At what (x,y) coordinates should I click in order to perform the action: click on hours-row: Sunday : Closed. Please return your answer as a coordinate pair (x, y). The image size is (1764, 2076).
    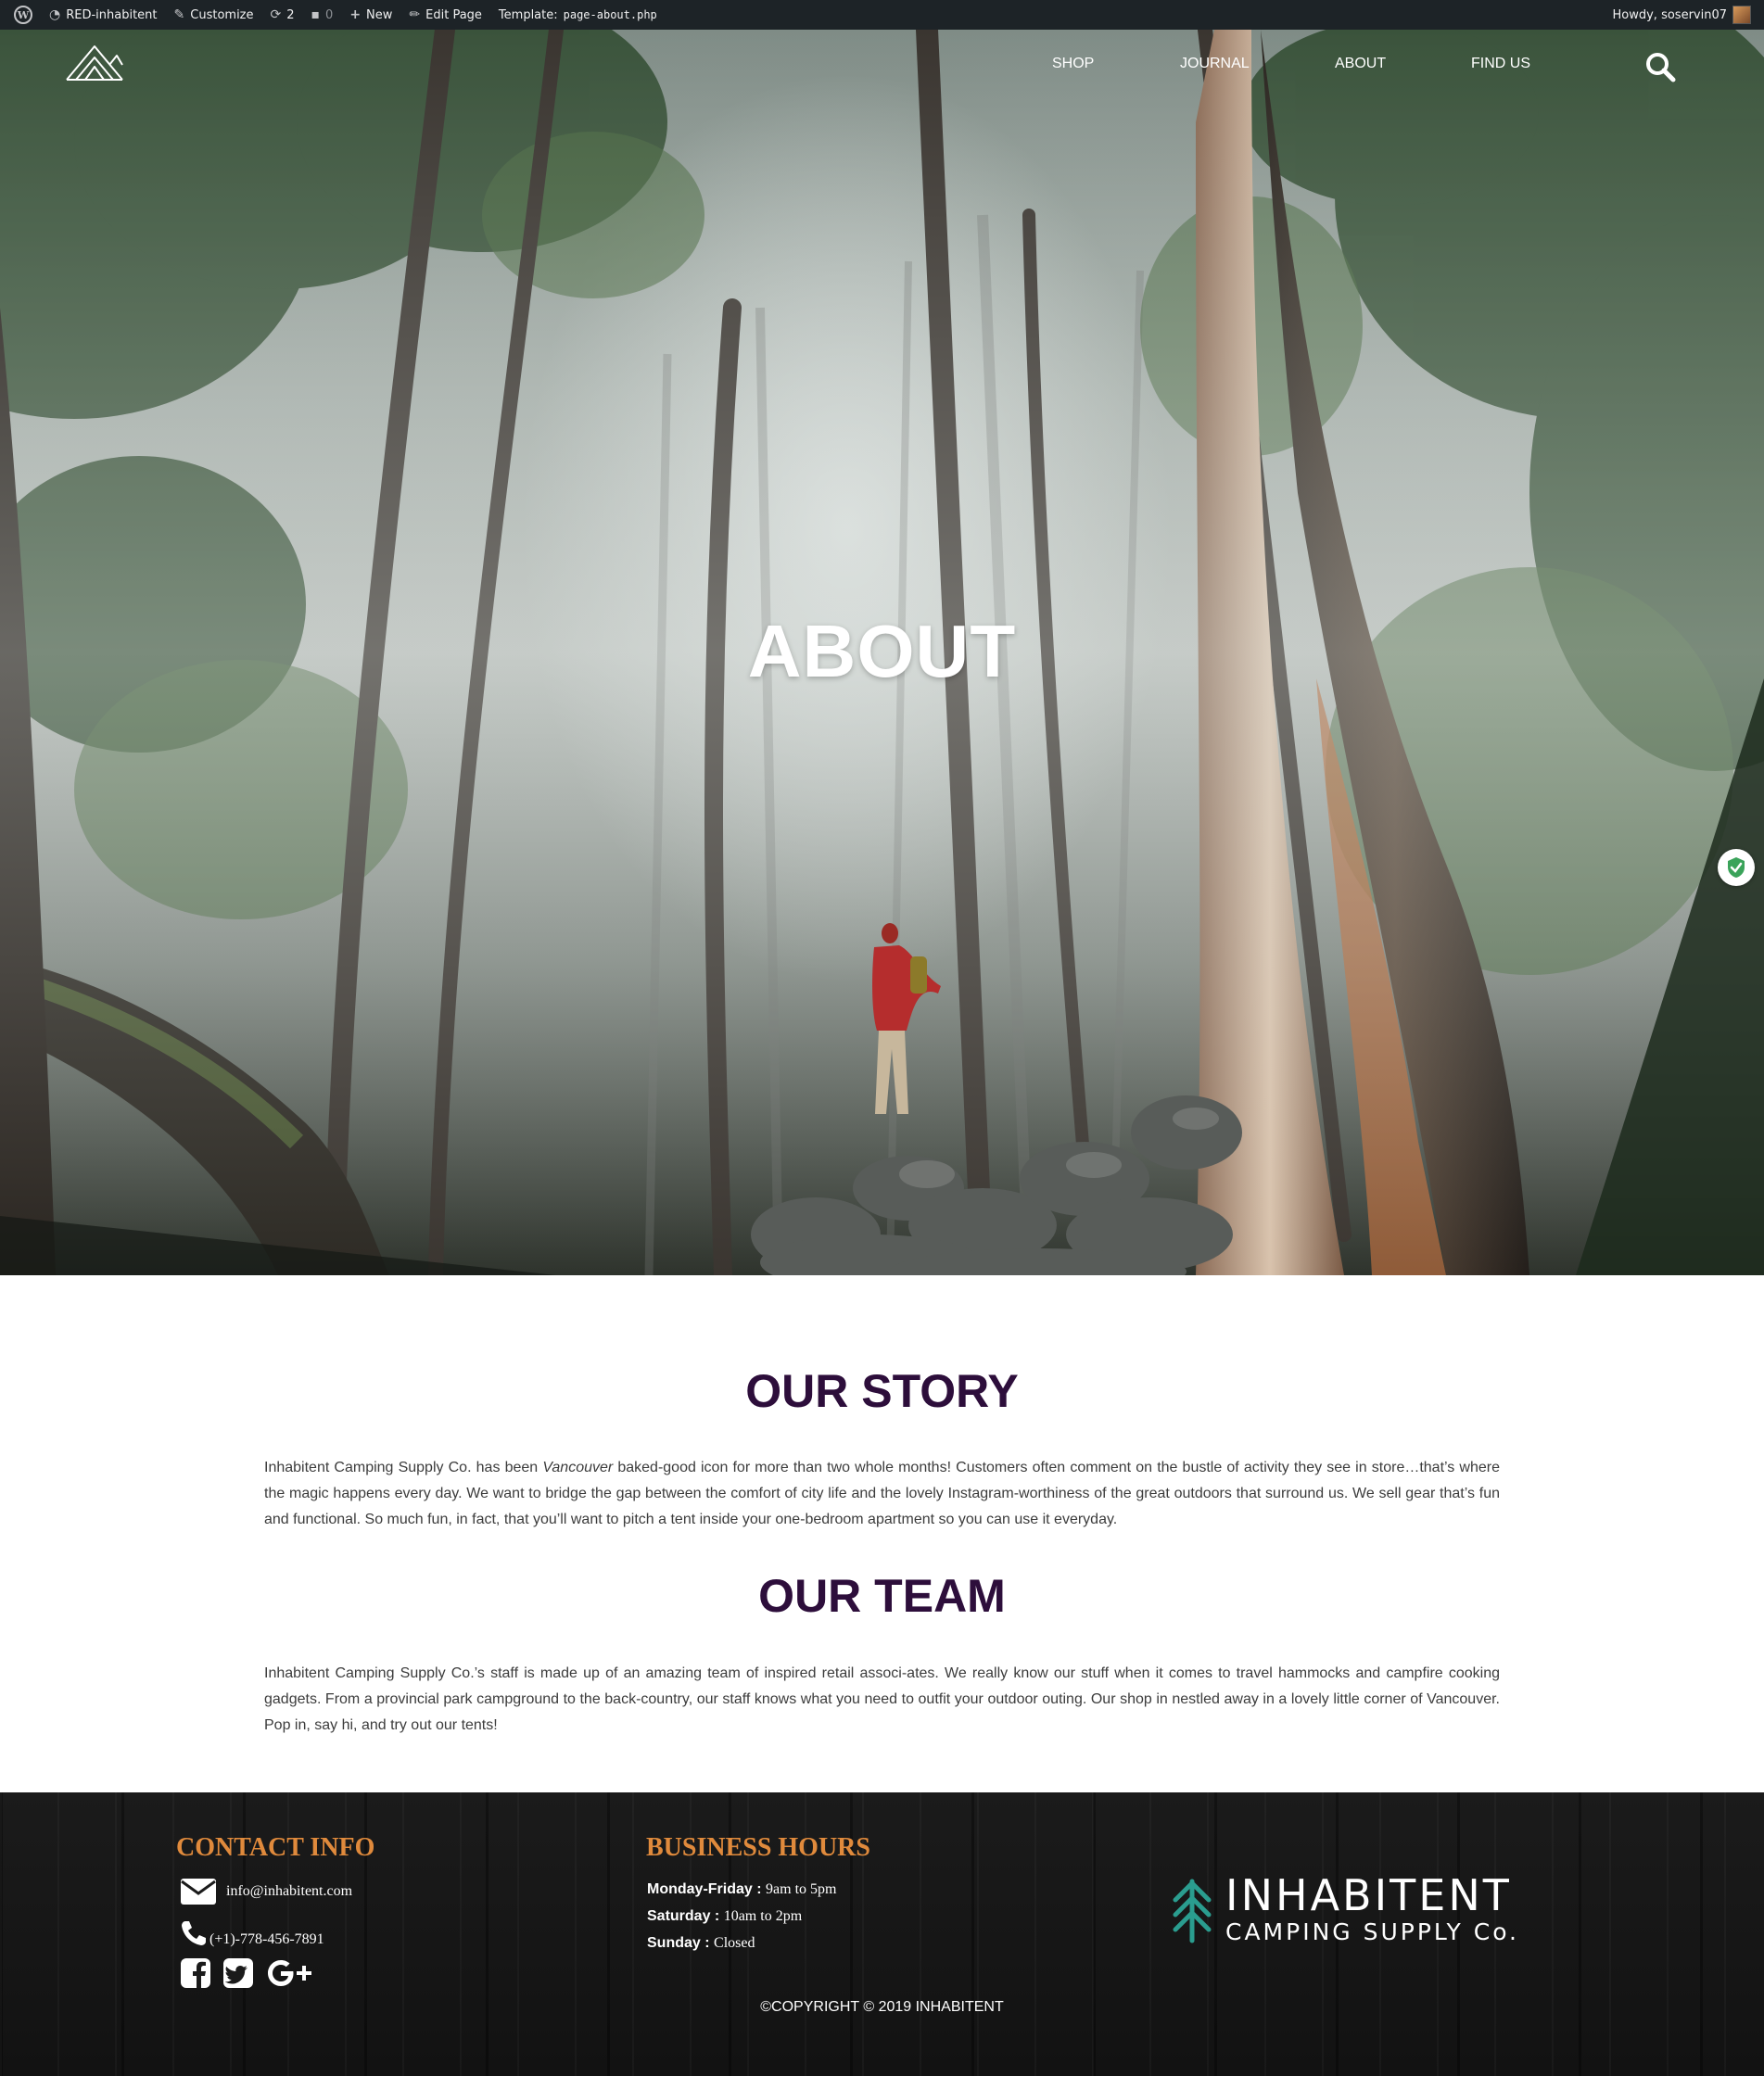
    Looking at the image, I should click on (741, 1943).